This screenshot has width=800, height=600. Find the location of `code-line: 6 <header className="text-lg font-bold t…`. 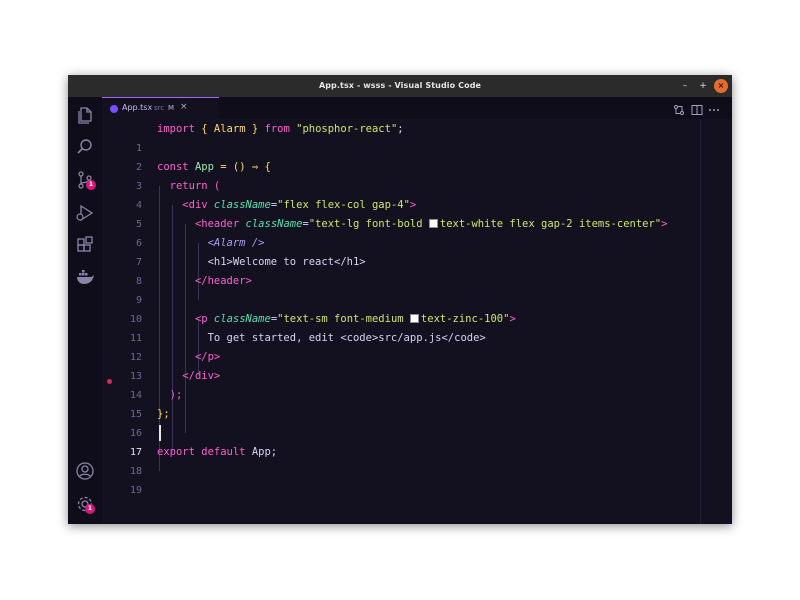

code-line: 6 <header className="text-lg font-bold t… is located at coordinates (412, 232).